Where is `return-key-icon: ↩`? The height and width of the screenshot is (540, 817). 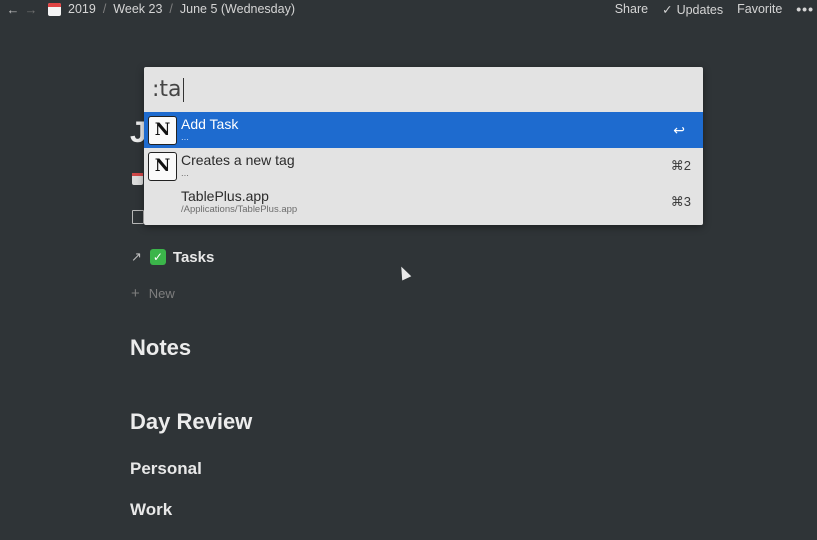 return-key-icon: ↩ is located at coordinates (679, 129).